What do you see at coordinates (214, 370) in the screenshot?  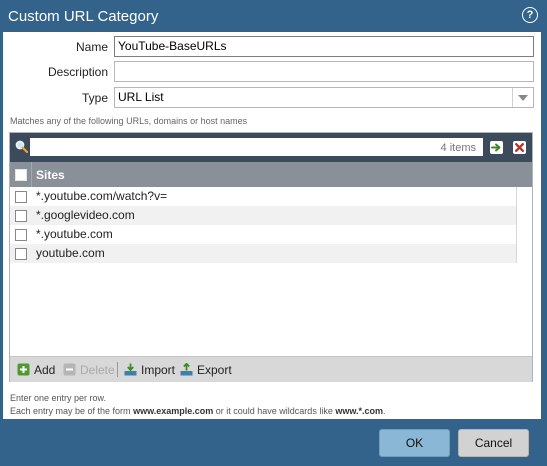 I see `export-label: Export` at bounding box center [214, 370].